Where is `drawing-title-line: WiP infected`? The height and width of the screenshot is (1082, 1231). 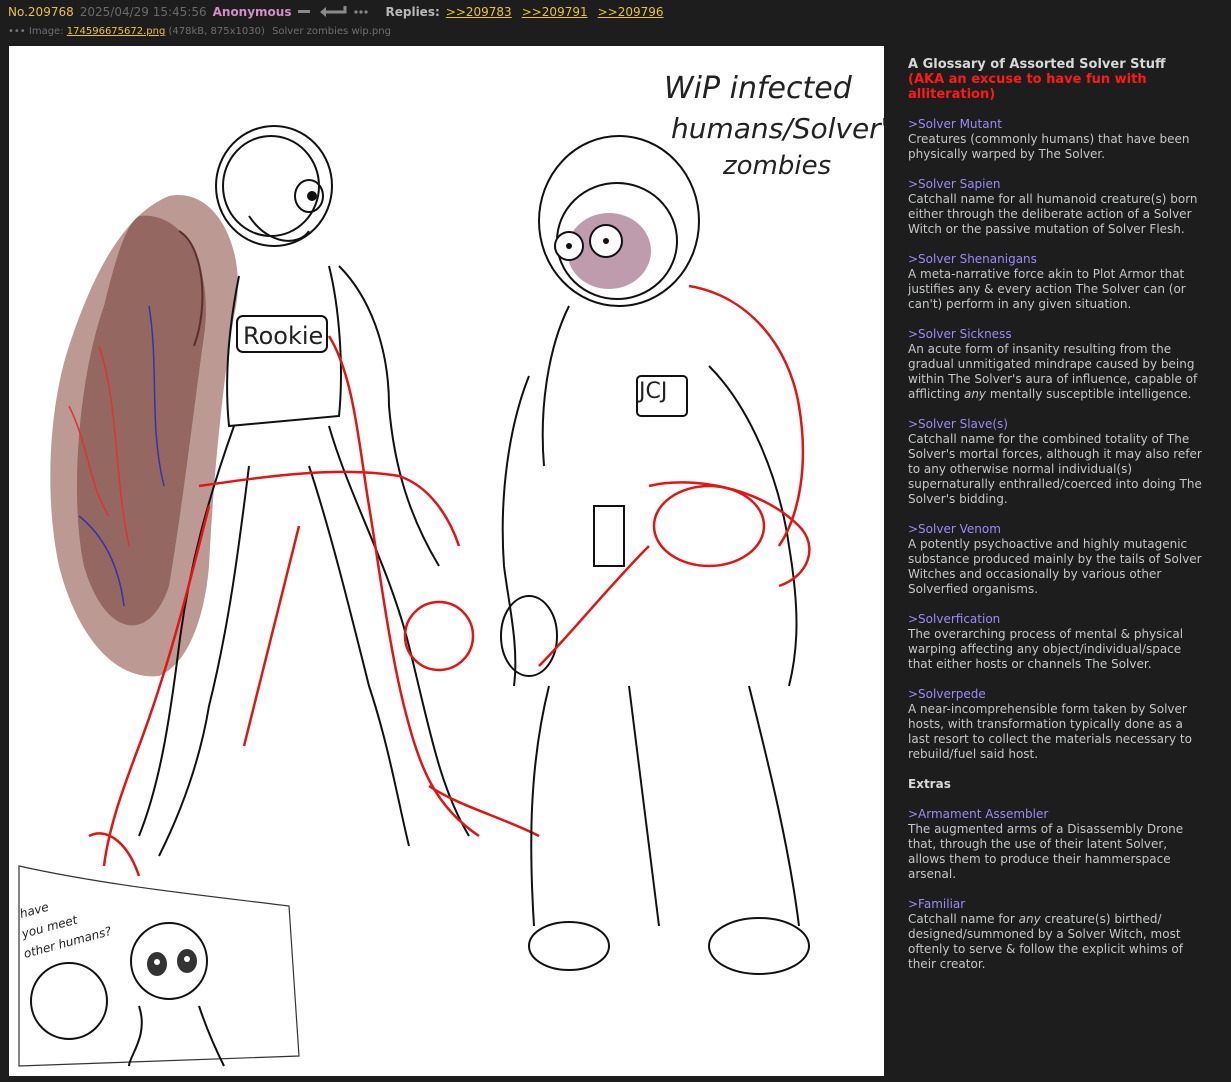
drawing-title-line: WiP infected is located at coordinates (758, 88).